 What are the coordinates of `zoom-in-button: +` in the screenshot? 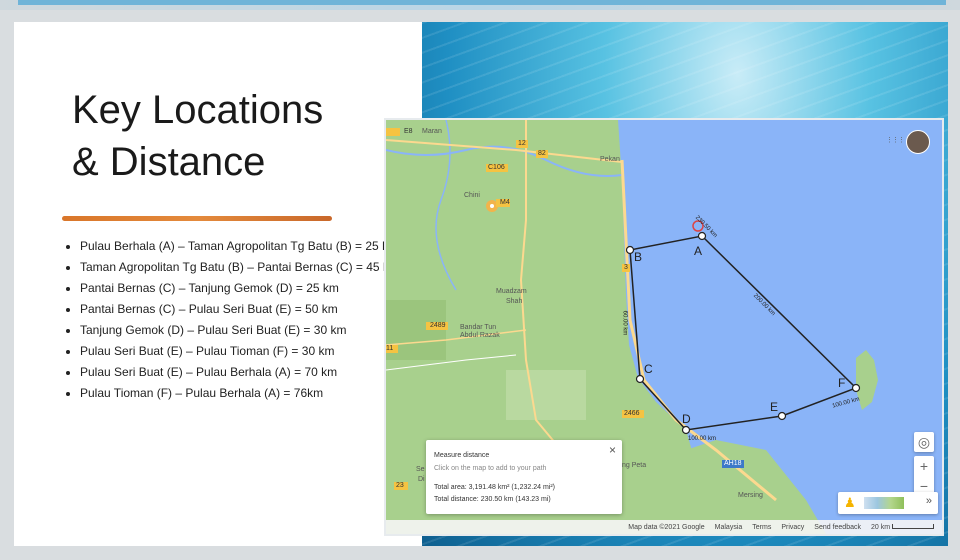 It's located at (924, 466).